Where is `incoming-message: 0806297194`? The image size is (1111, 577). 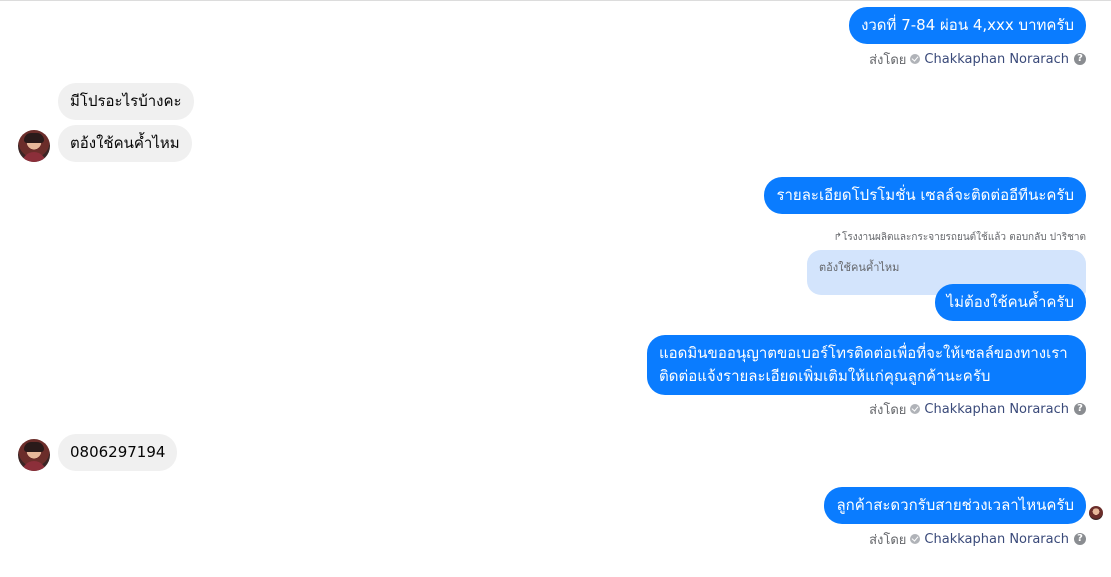
incoming-message: 0806297194 is located at coordinates (118, 452).